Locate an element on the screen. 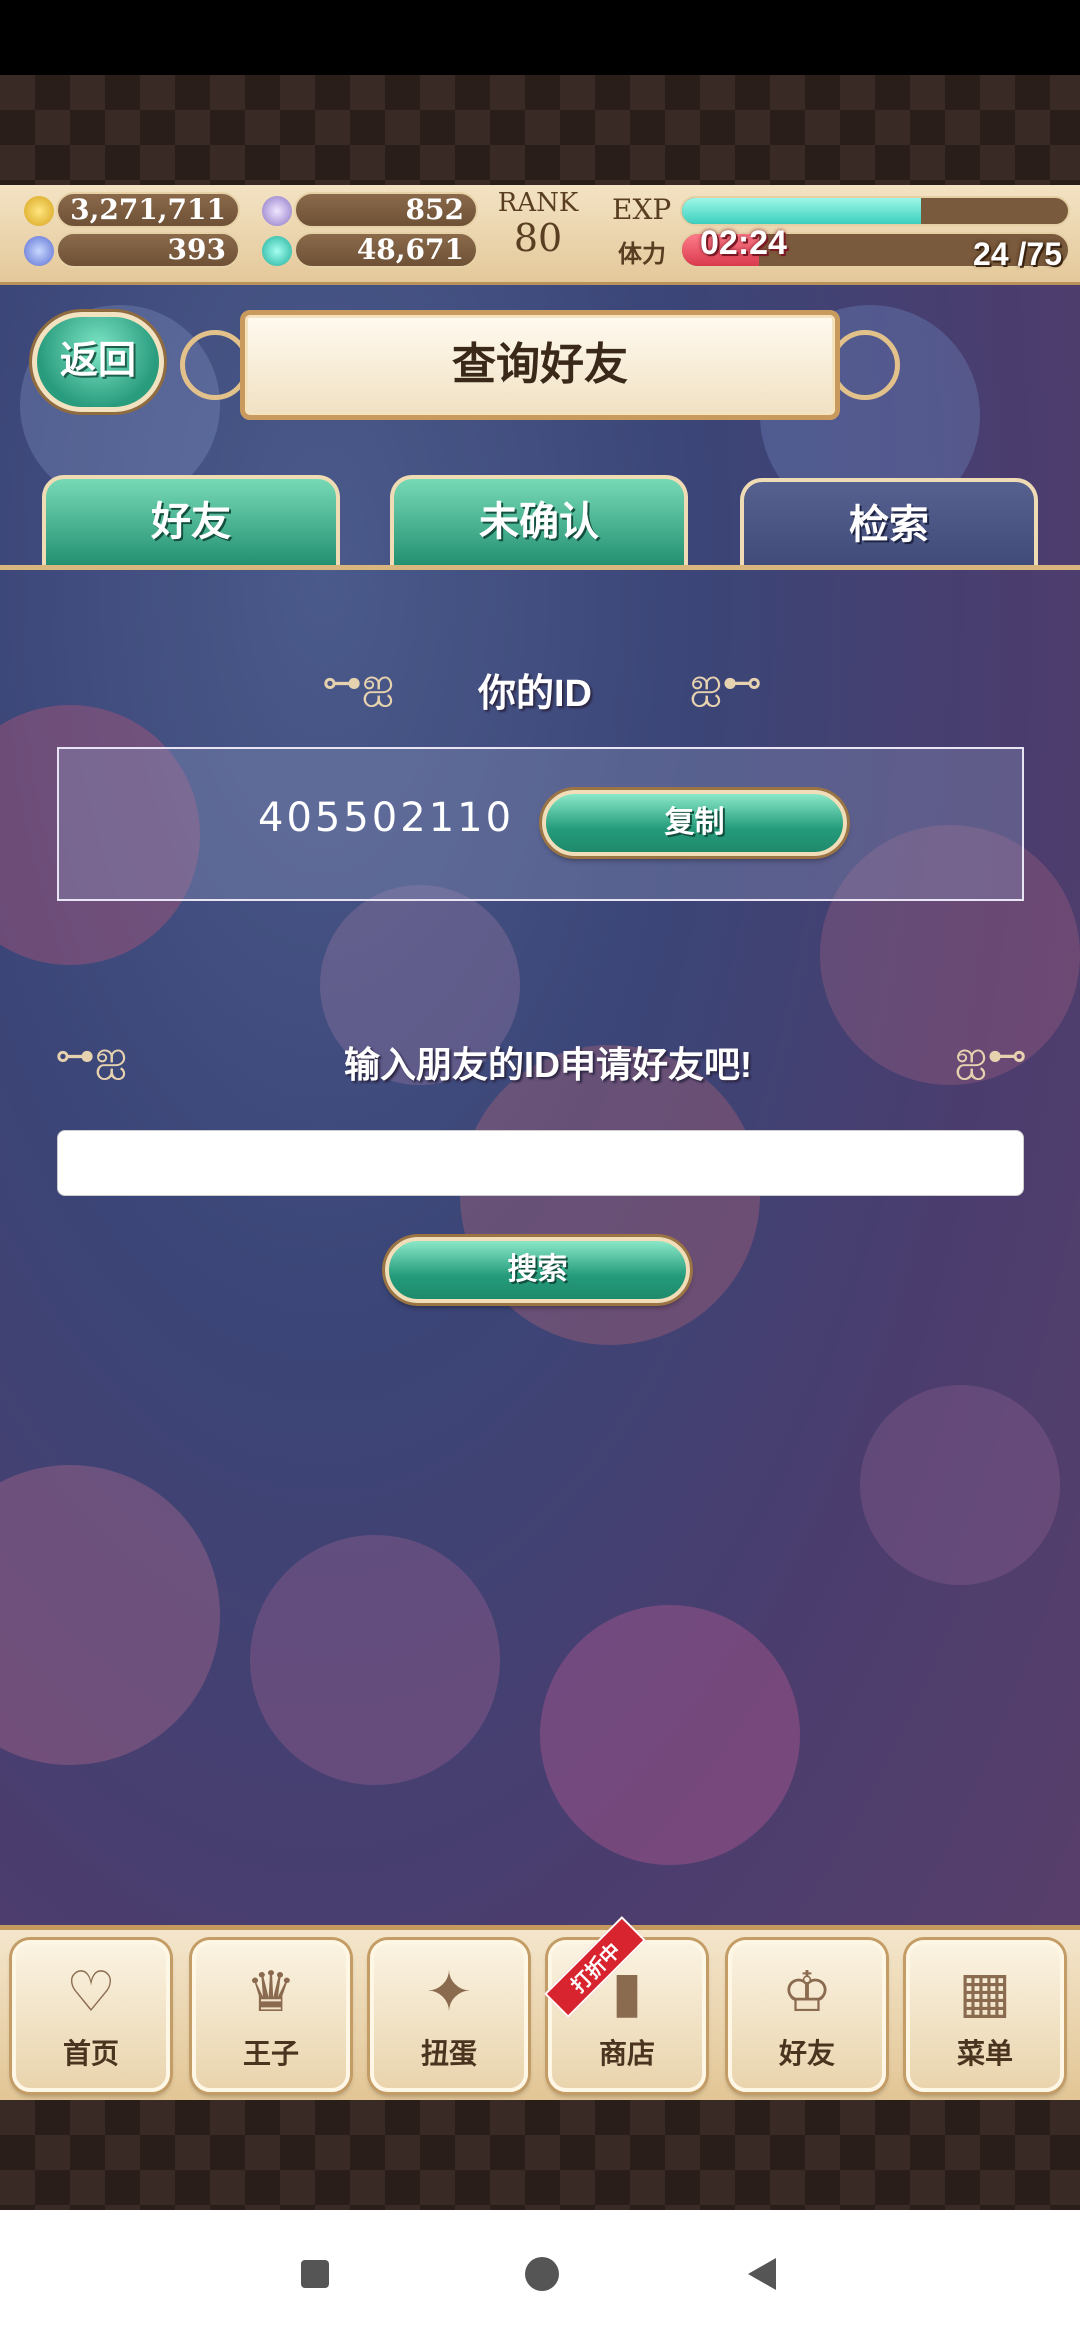 This screenshot has width=1080, height=2340. tab-search: 检索 is located at coordinates (889, 524).